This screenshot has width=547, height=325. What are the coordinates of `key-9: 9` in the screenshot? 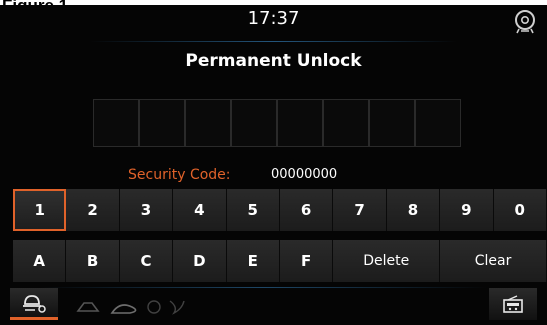 It's located at (467, 210).